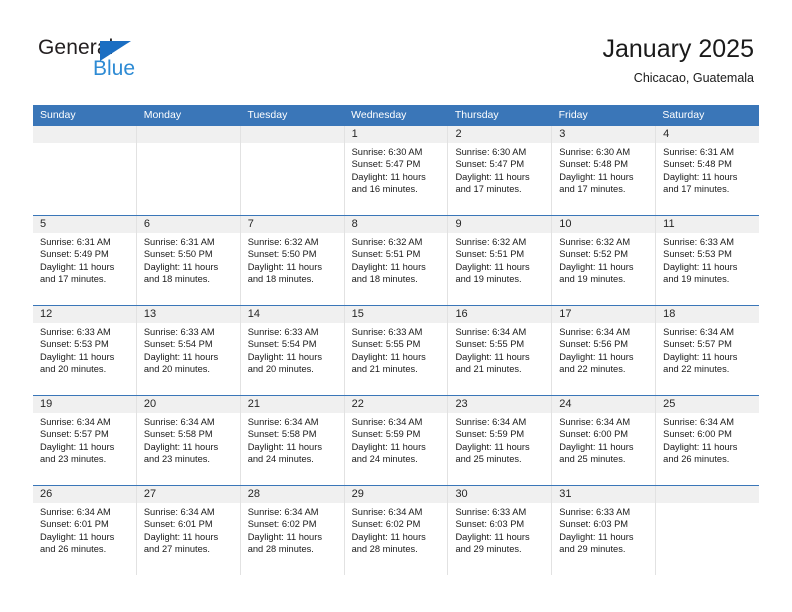 This screenshot has width=792, height=612. Describe the element at coordinates (292, 224) in the screenshot. I see `day-number: 7` at that location.